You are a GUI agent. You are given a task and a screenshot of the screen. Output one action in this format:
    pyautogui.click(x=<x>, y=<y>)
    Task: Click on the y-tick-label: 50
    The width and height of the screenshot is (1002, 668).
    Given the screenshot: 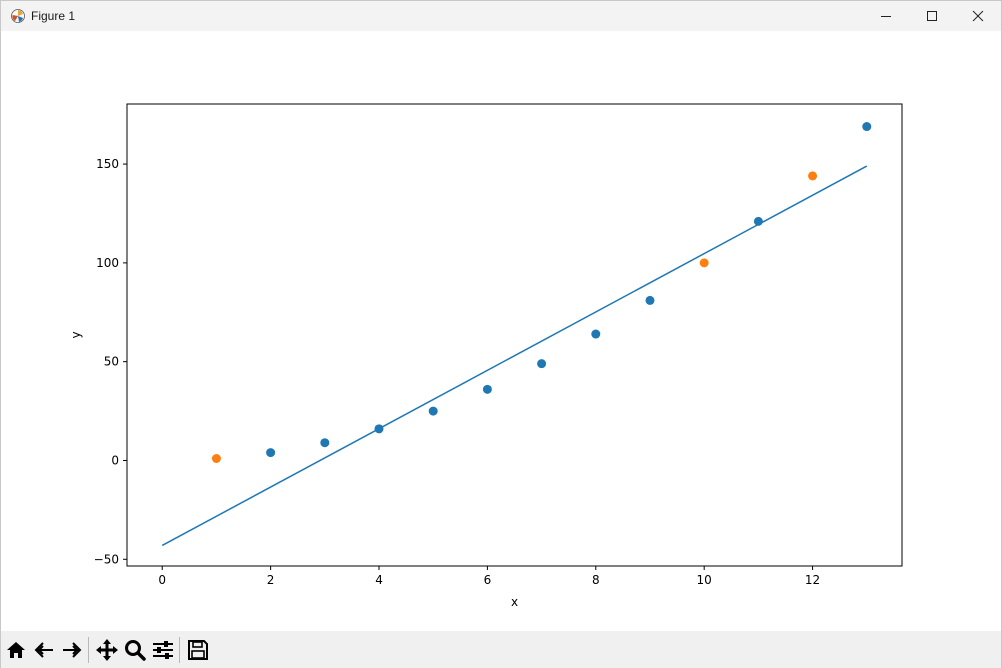 What is the action you would take?
    pyautogui.click(x=111, y=362)
    